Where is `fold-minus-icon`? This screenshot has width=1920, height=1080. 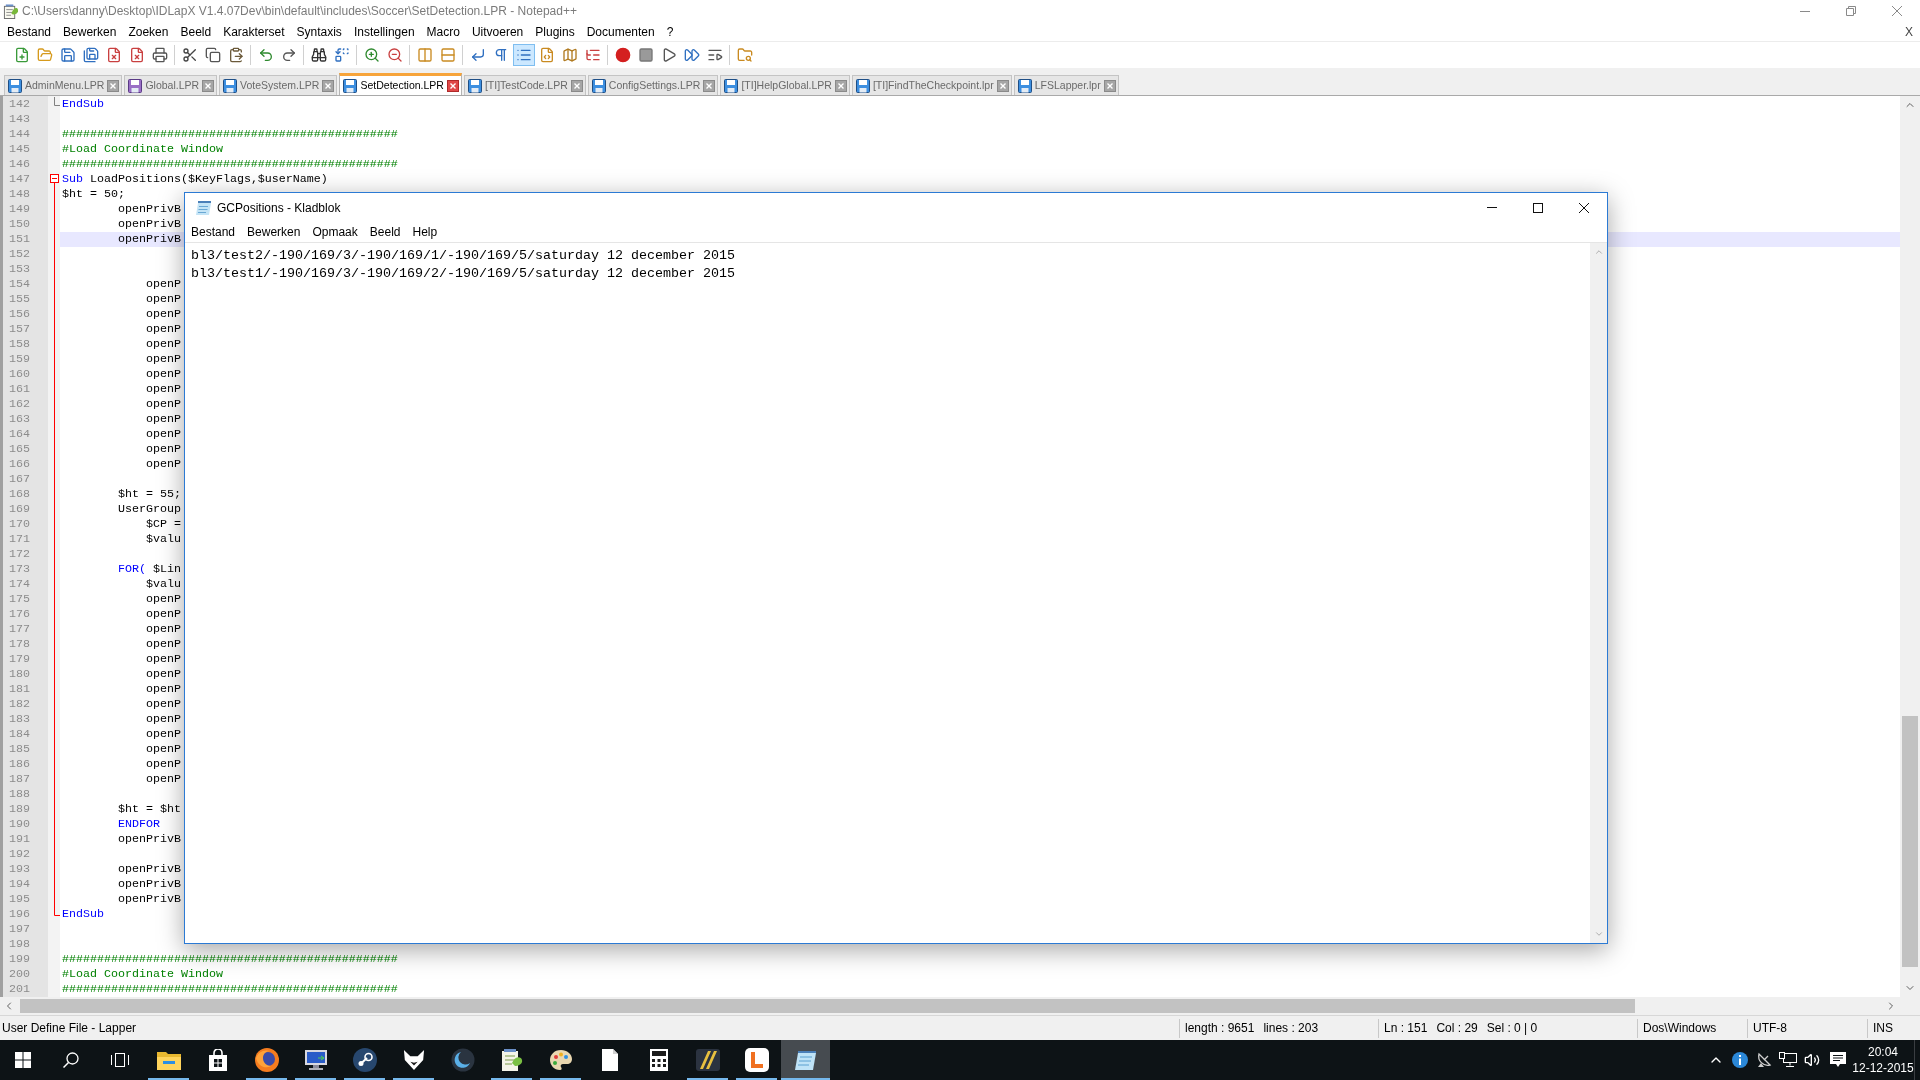 fold-minus-icon is located at coordinates (54, 179).